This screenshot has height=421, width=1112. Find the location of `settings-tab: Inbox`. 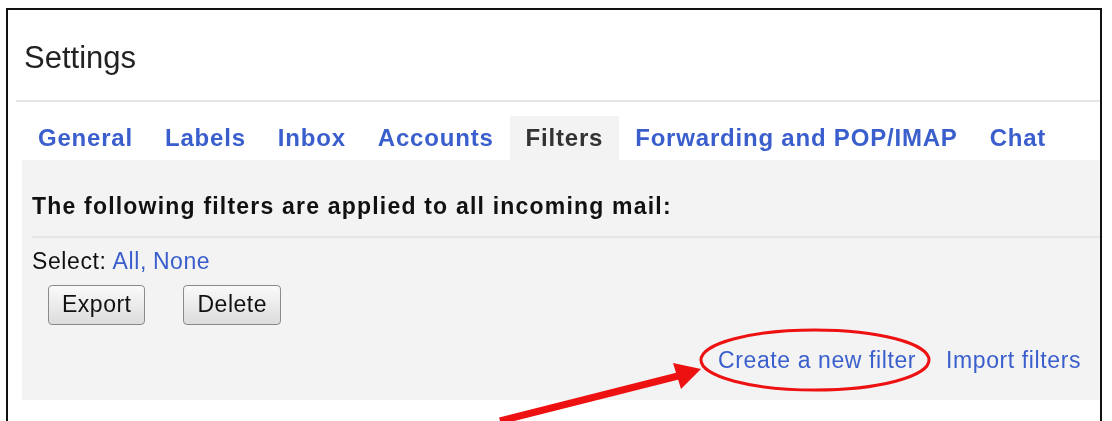

settings-tab: Inbox is located at coordinates (311, 138).